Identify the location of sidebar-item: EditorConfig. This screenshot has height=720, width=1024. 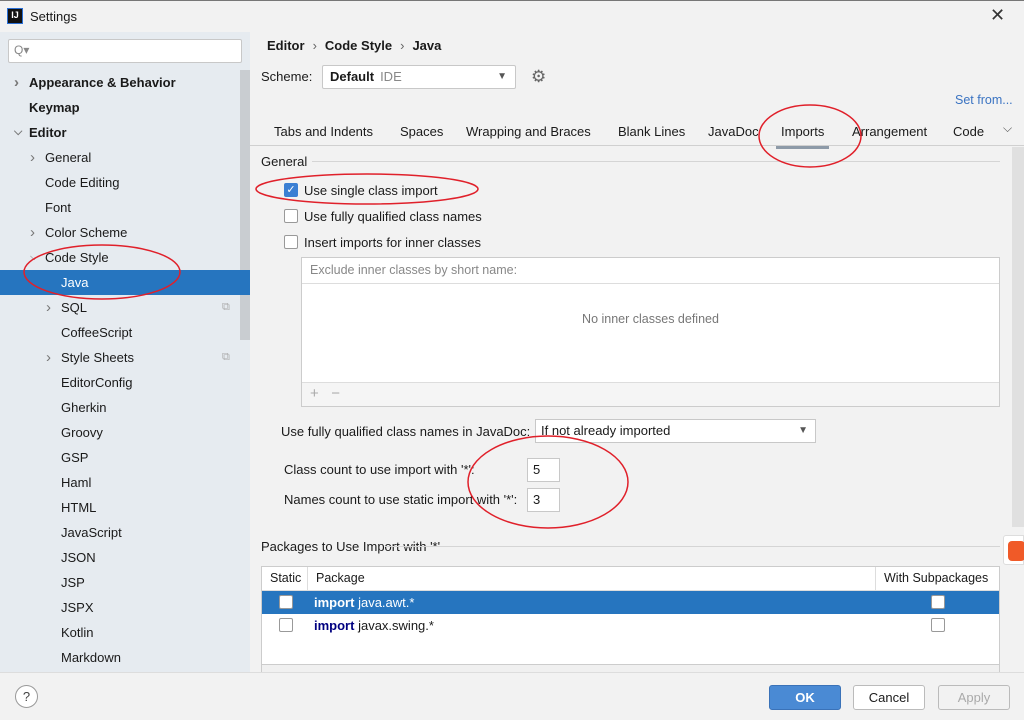
(120, 382).